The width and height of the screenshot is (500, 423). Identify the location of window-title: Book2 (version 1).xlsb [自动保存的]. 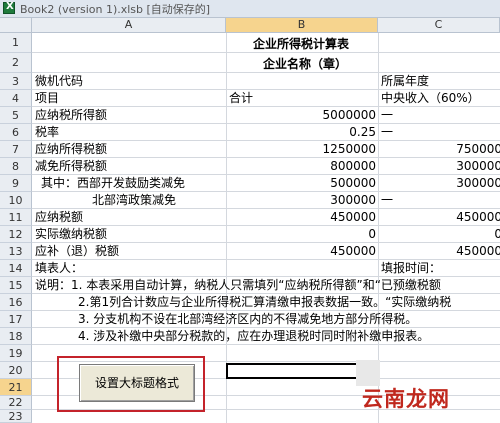
(115, 9).